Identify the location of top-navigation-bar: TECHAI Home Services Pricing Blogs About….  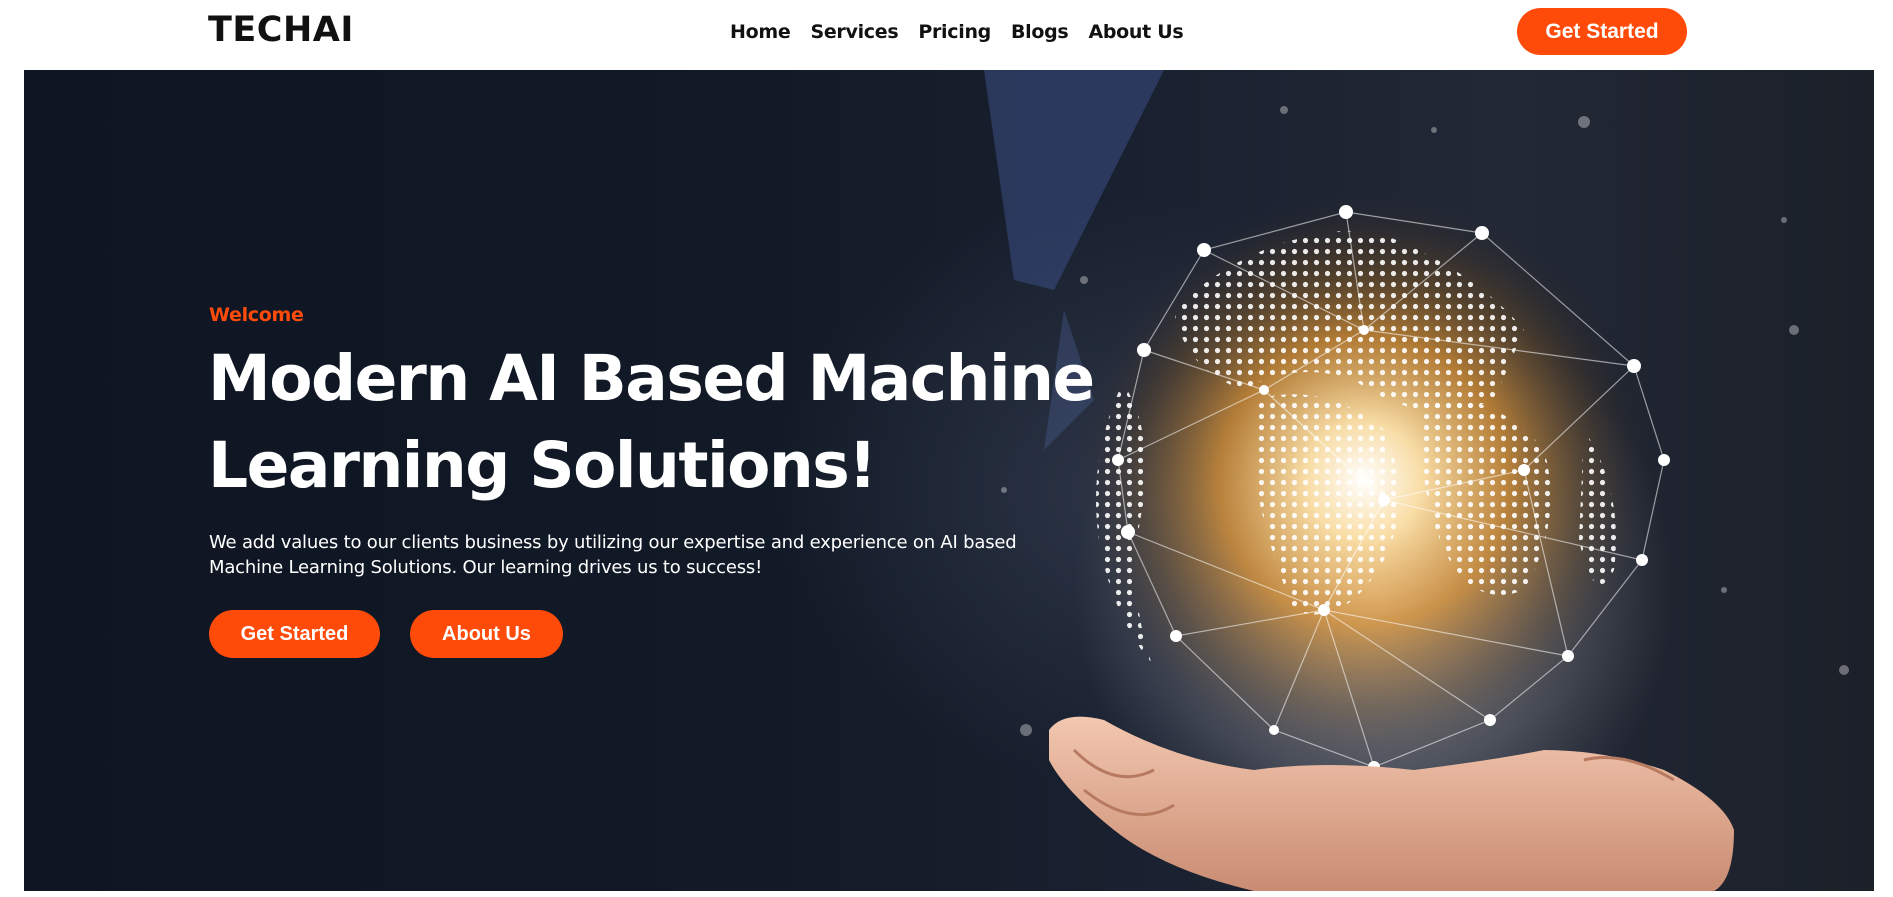
(946, 35).